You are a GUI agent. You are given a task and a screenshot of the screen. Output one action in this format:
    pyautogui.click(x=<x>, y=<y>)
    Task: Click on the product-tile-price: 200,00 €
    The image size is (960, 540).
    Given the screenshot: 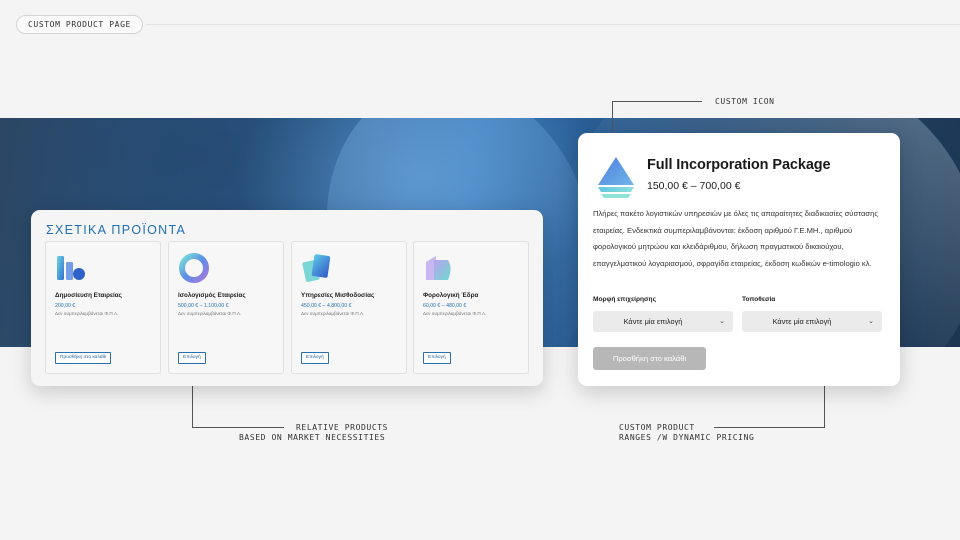 What is the action you would take?
    pyautogui.click(x=65, y=306)
    